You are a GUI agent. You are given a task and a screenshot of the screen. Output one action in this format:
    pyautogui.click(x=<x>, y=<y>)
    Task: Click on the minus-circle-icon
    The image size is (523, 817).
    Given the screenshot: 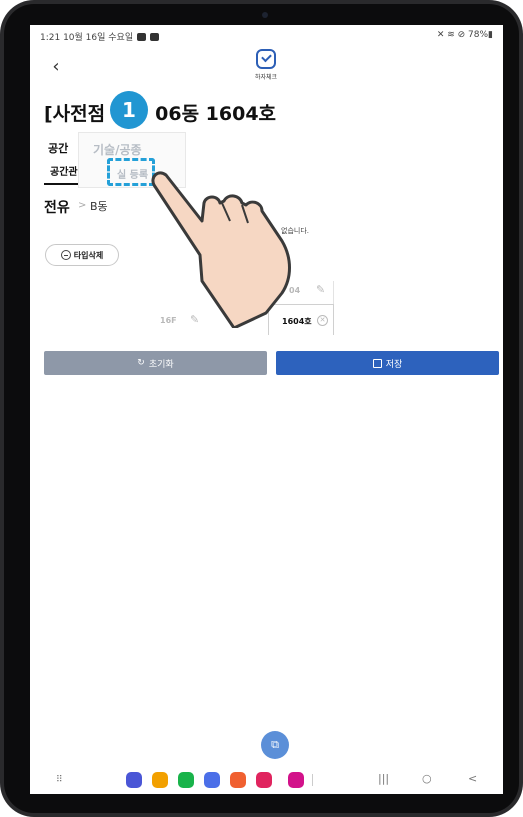 What is the action you would take?
    pyautogui.click(x=65, y=255)
    